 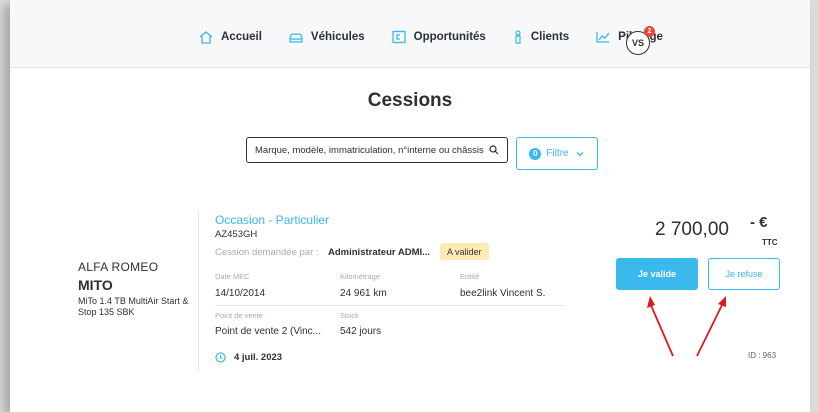 What do you see at coordinates (711, 326) in the screenshot?
I see `arrow-to-refuse` at bounding box center [711, 326].